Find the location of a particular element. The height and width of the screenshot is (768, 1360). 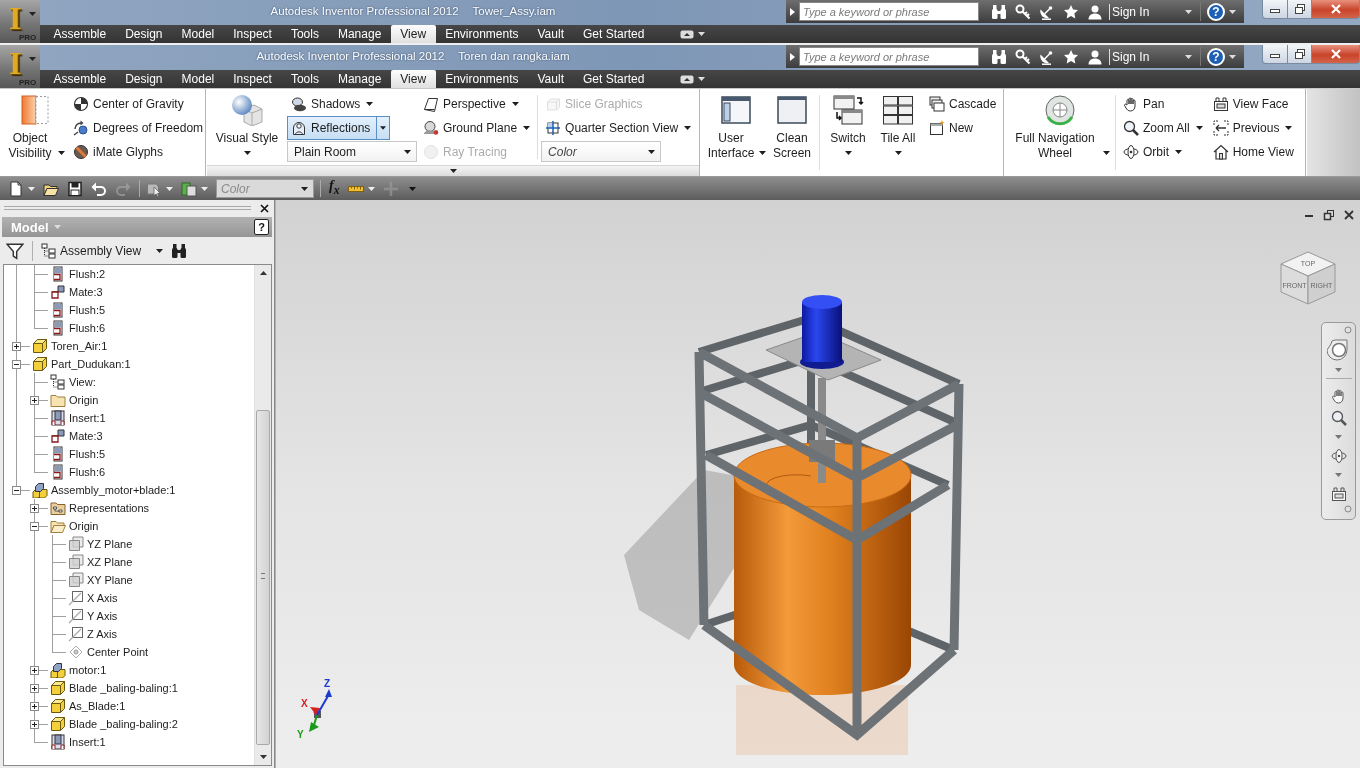

restore-icon is located at coordinates (1329, 215).